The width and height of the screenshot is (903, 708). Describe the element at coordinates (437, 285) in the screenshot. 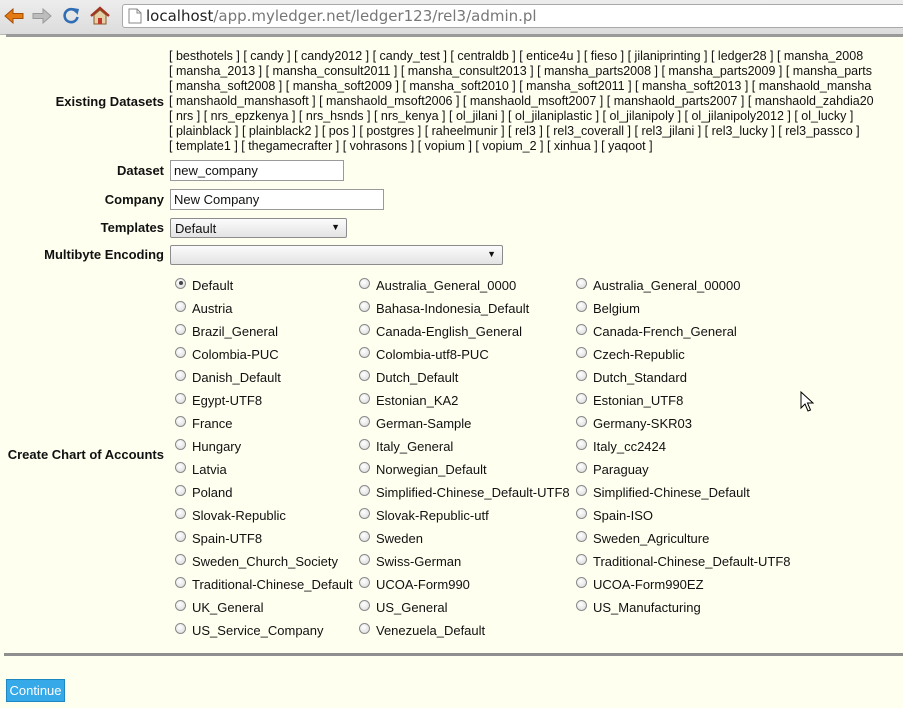

I see `chart-option: Australia_General_0000` at that location.